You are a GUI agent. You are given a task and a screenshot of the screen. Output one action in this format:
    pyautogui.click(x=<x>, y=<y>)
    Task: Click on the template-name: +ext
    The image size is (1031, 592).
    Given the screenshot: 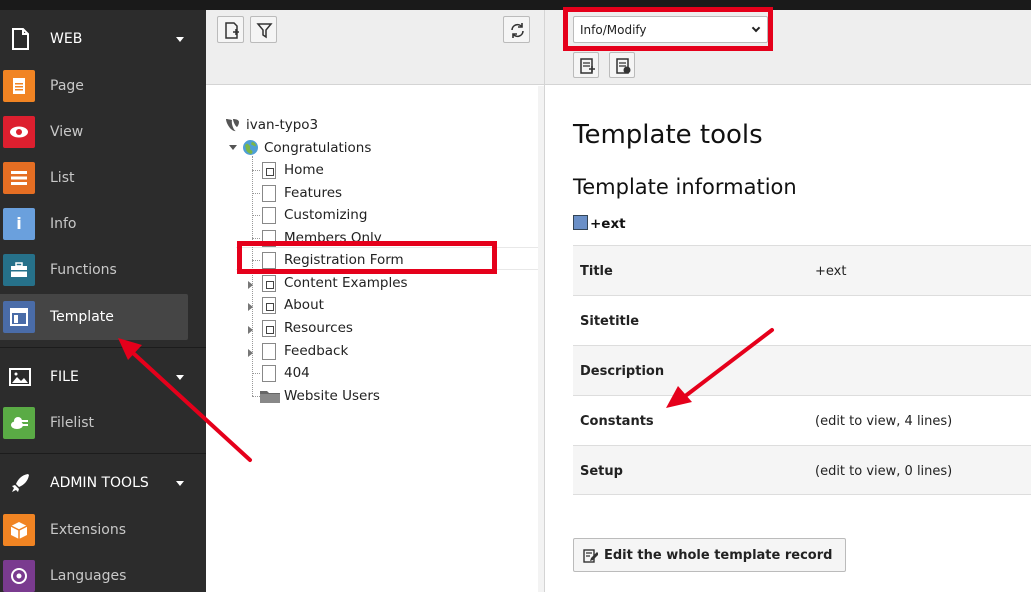 What is the action you would take?
    pyautogui.click(x=599, y=223)
    